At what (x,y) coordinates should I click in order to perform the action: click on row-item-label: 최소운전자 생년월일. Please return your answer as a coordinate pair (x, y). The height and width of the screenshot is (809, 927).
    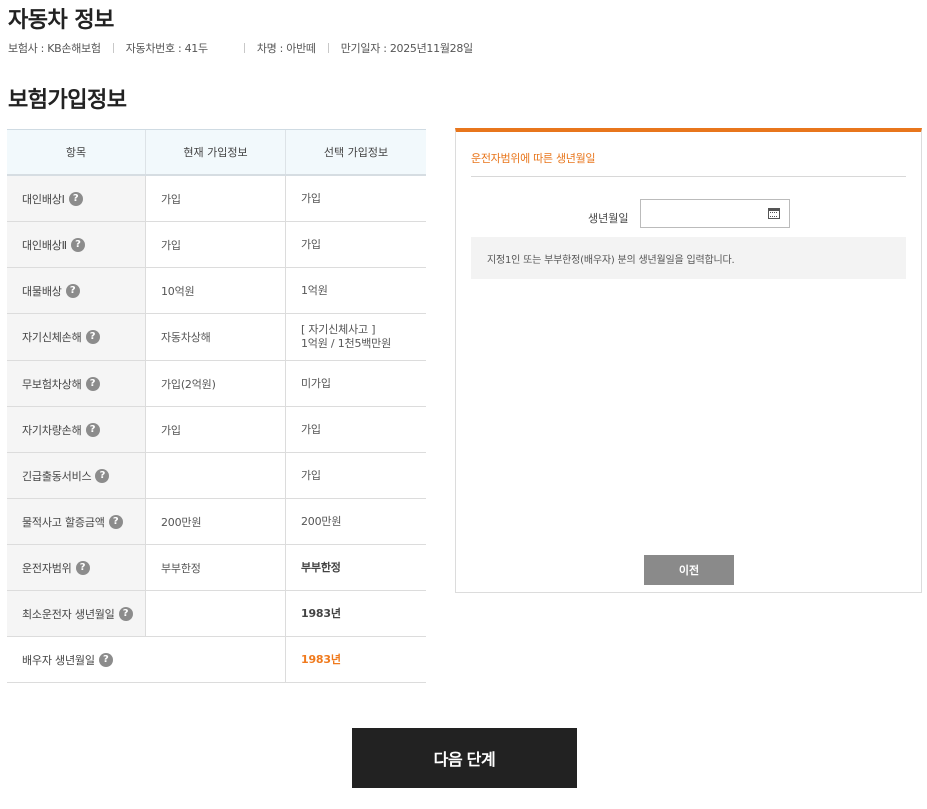
    Looking at the image, I should click on (68, 614).